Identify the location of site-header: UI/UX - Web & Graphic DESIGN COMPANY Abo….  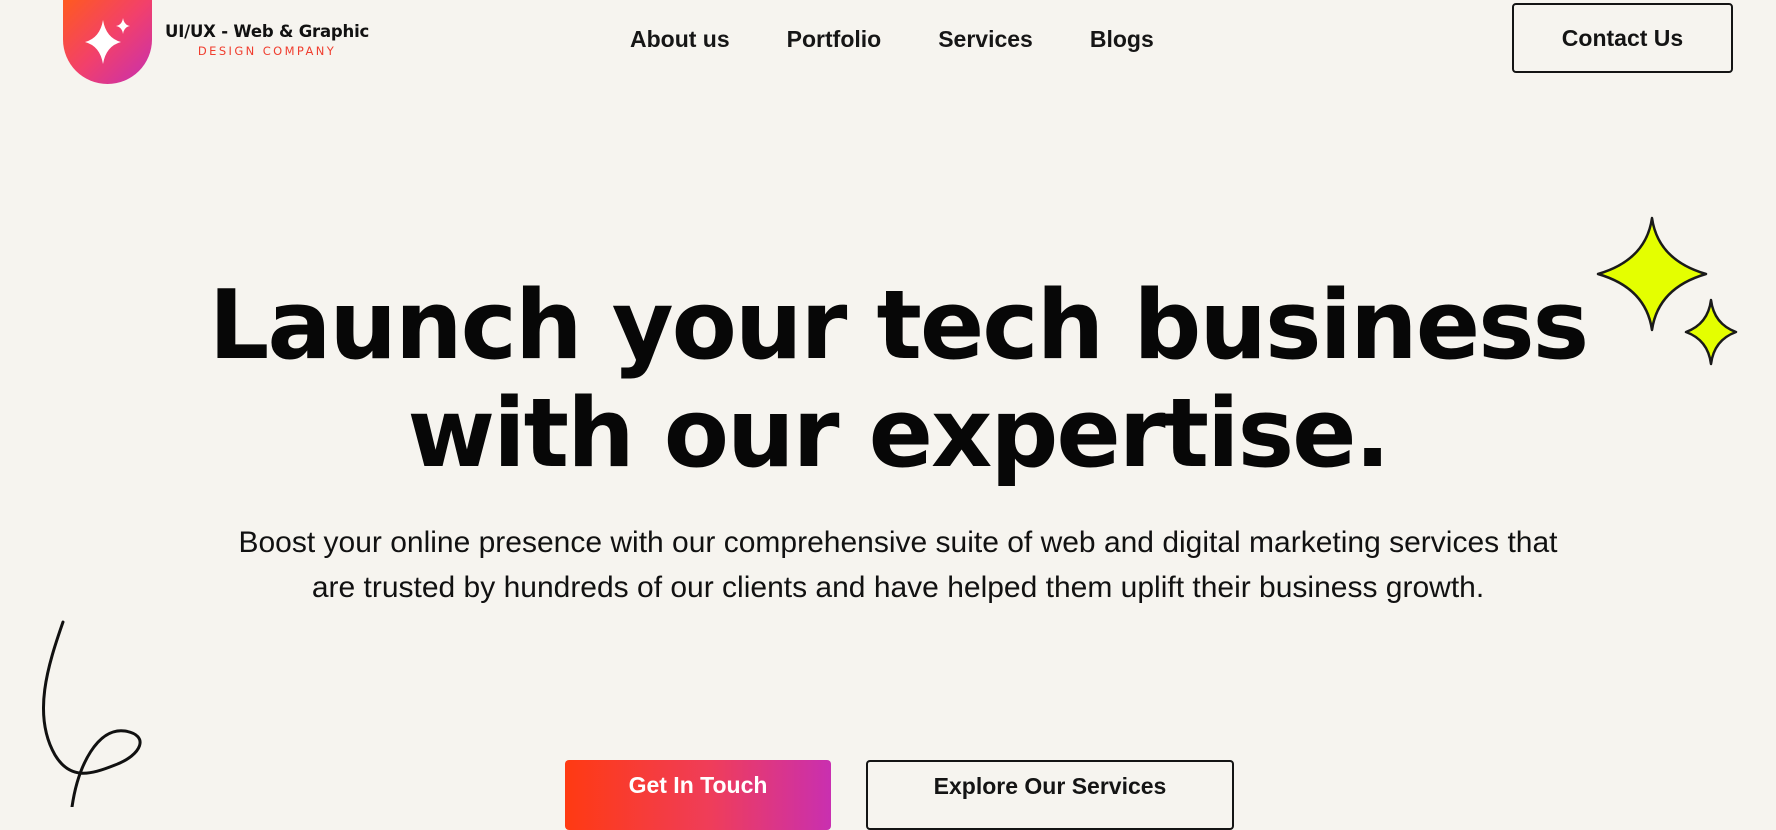
(888, 42).